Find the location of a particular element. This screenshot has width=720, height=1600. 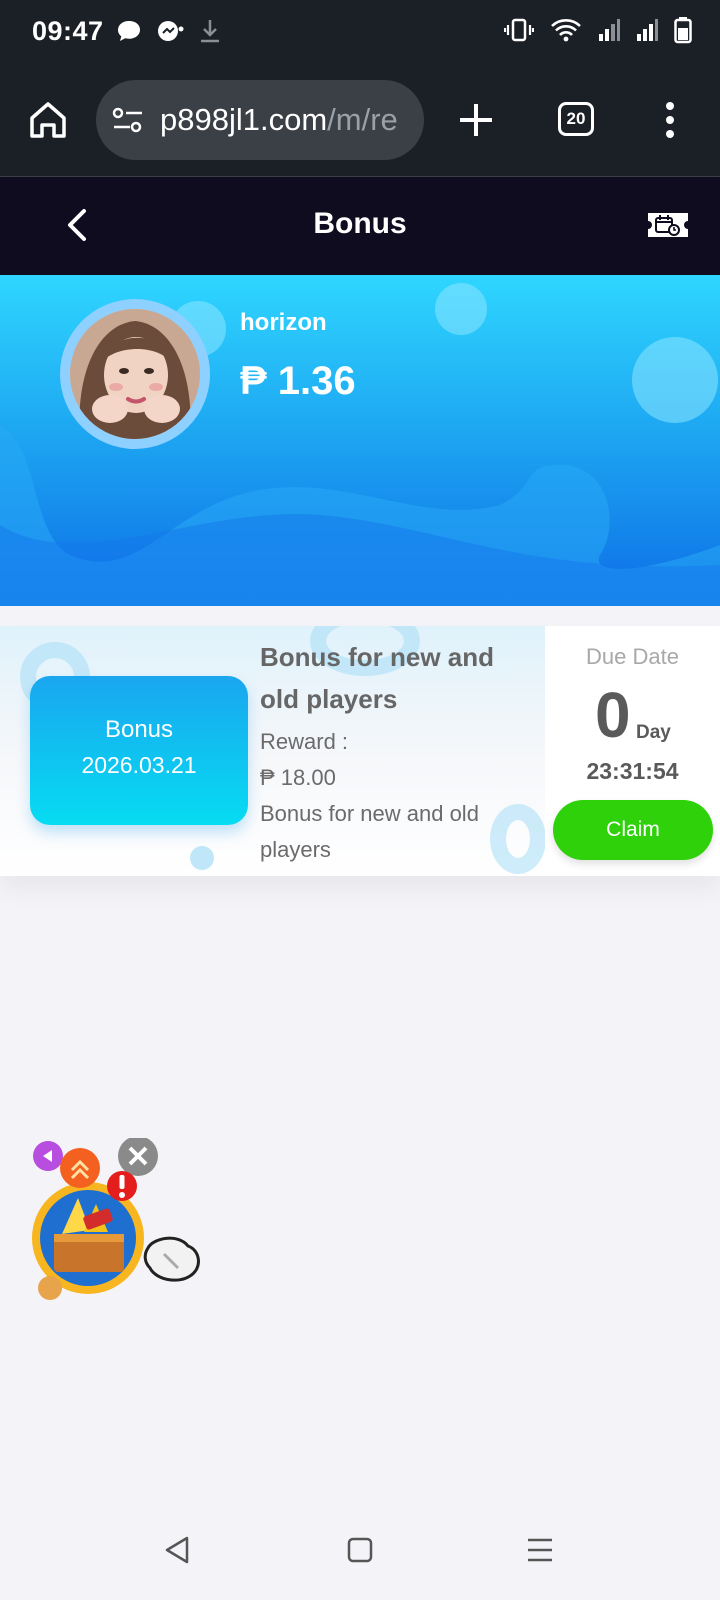

browser-toolbar: p898jl1.com/m/re 20 is located at coordinates (360, 120).